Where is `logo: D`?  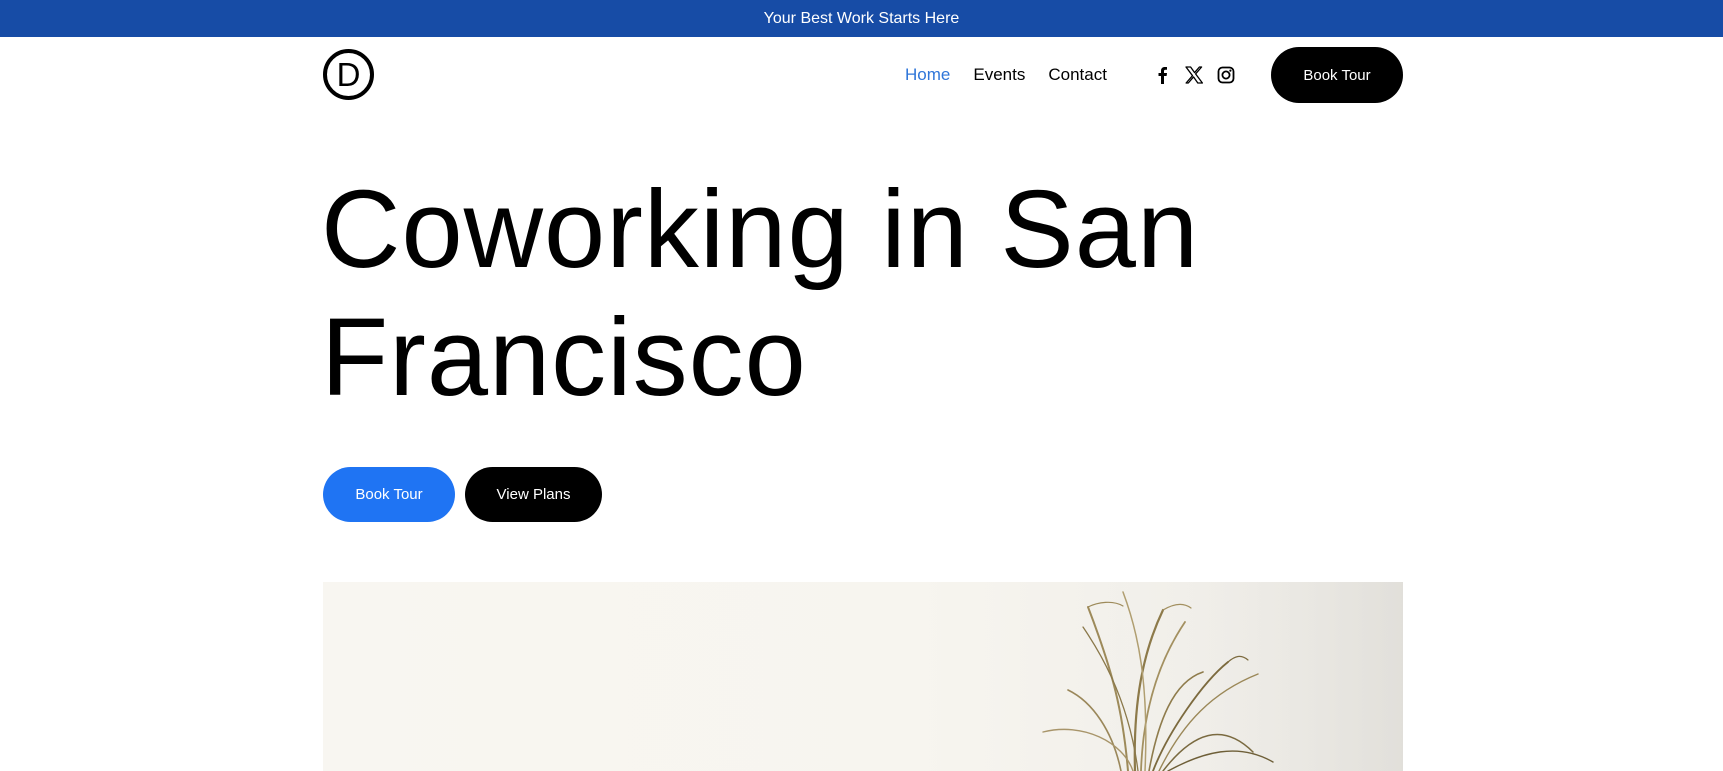 logo: D is located at coordinates (348, 74).